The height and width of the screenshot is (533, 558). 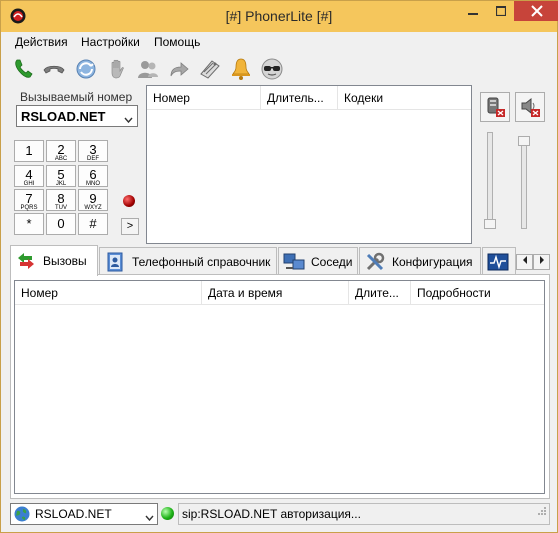 I want to click on column-header-codecs: Кодеки, so click(x=404, y=98).